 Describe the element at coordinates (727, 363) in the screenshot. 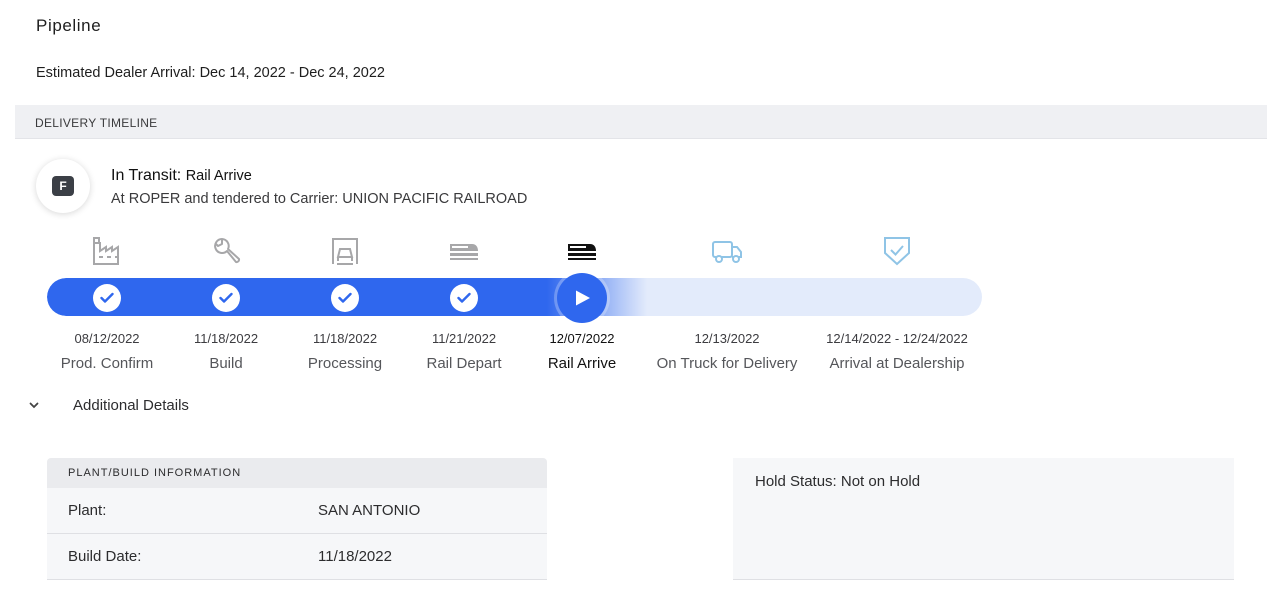

I see `stage-name: On Truck for Delivery` at that location.